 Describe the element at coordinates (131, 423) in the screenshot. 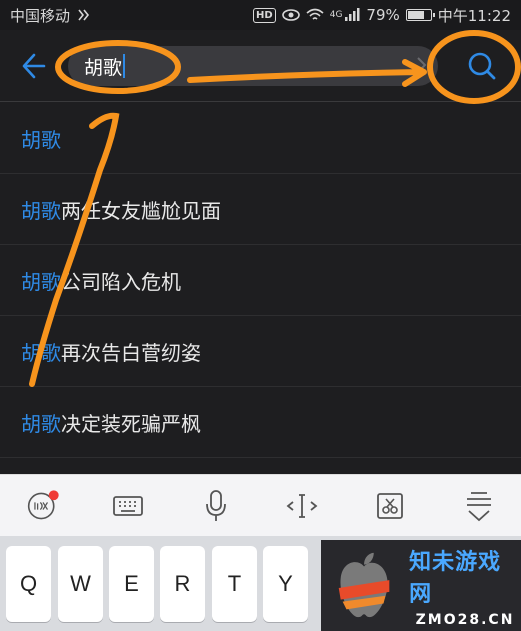

I see `suggestion-text: 决定装死骗严枫` at that location.